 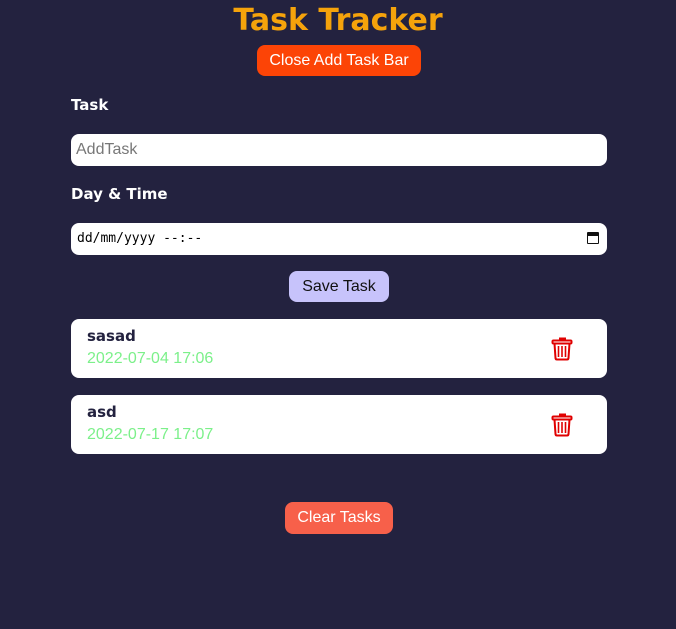 I want to click on day-time-value: dd/mm/yyyy --:--, so click(x=140, y=238).